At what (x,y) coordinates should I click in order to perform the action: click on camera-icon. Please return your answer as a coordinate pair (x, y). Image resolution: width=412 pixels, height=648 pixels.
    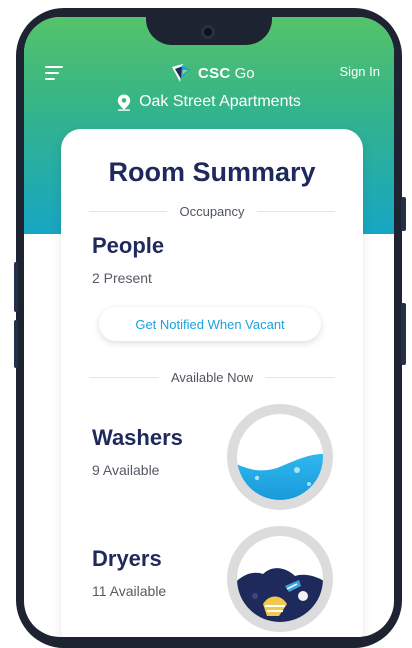
    Looking at the image, I should click on (208, 32).